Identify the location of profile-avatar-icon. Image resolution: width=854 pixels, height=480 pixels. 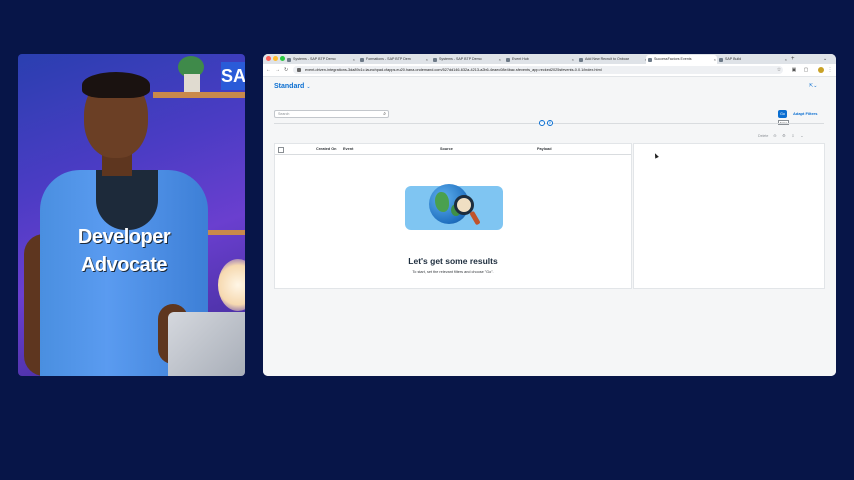
(821, 70).